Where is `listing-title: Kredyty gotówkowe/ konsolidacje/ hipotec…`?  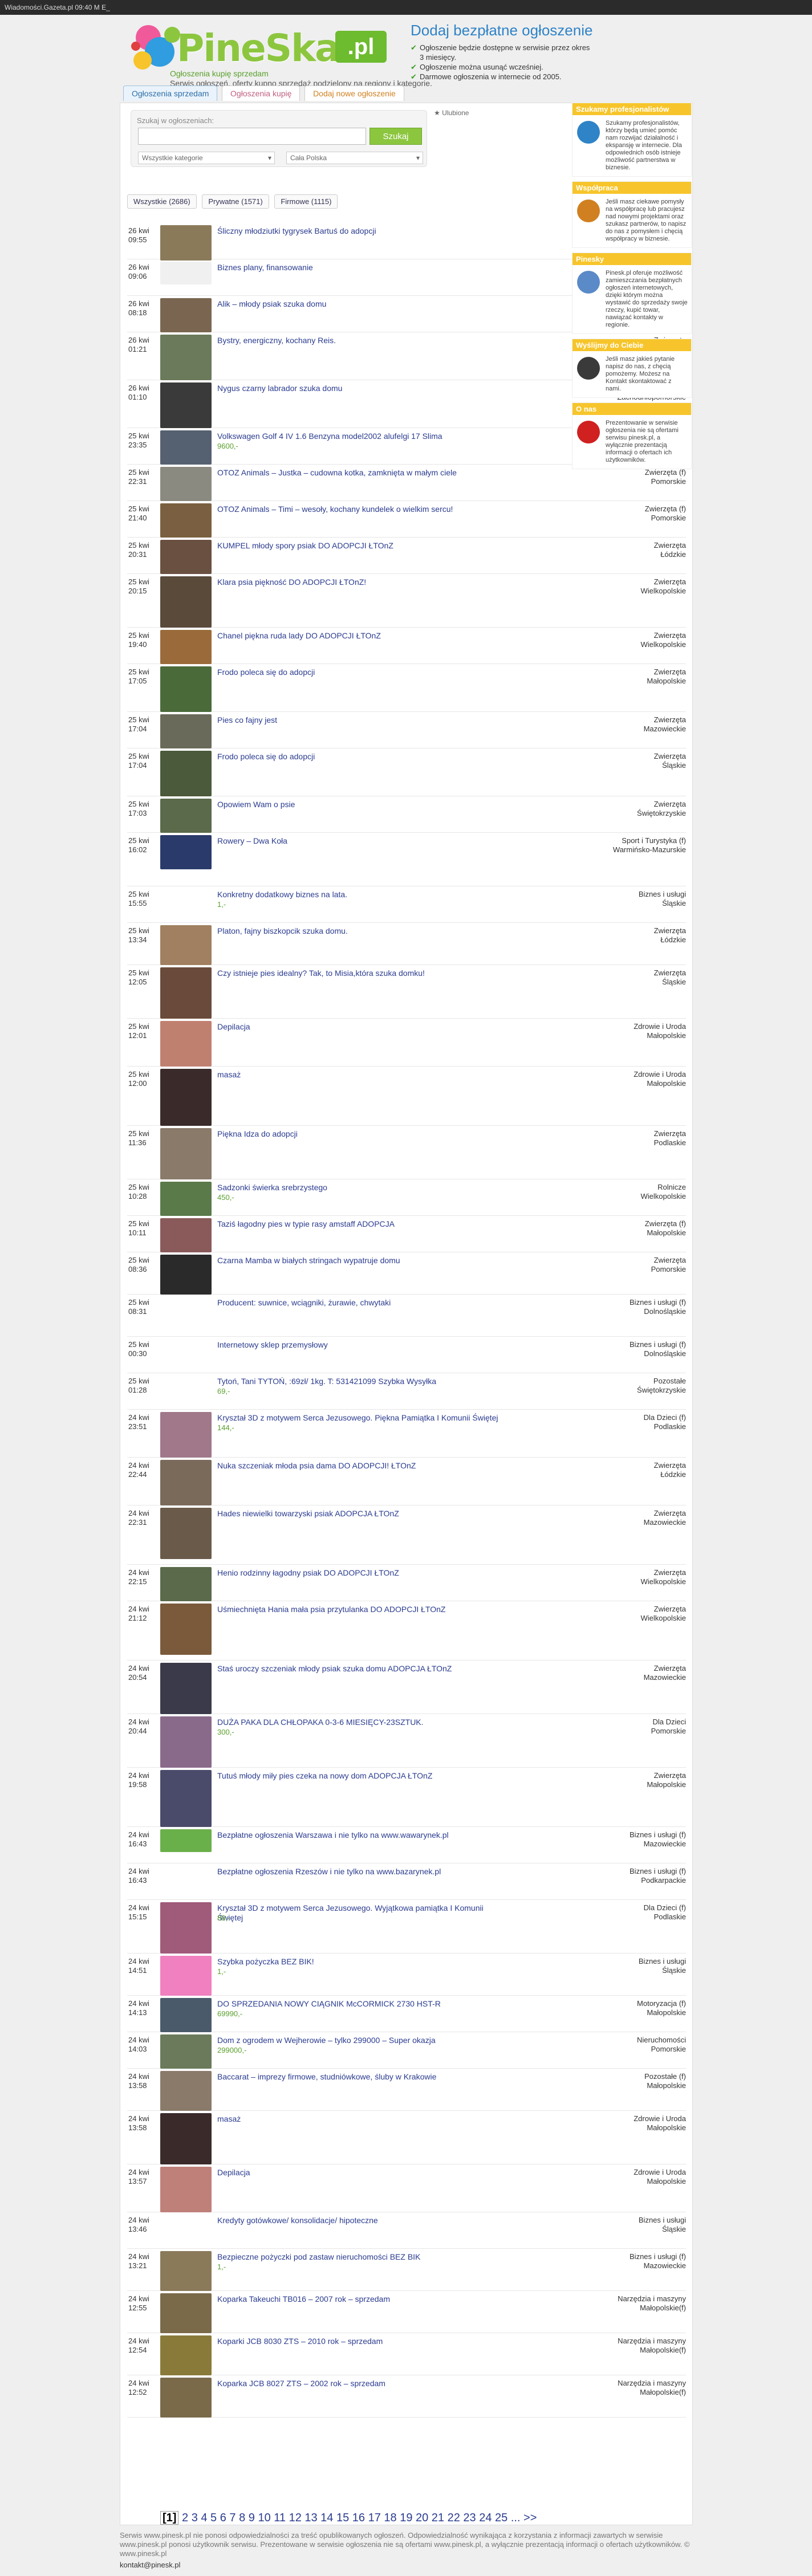
listing-title: Kredyty gotówkowe/ konsolidacje/ hipotec… is located at coordinates (359, 2220).